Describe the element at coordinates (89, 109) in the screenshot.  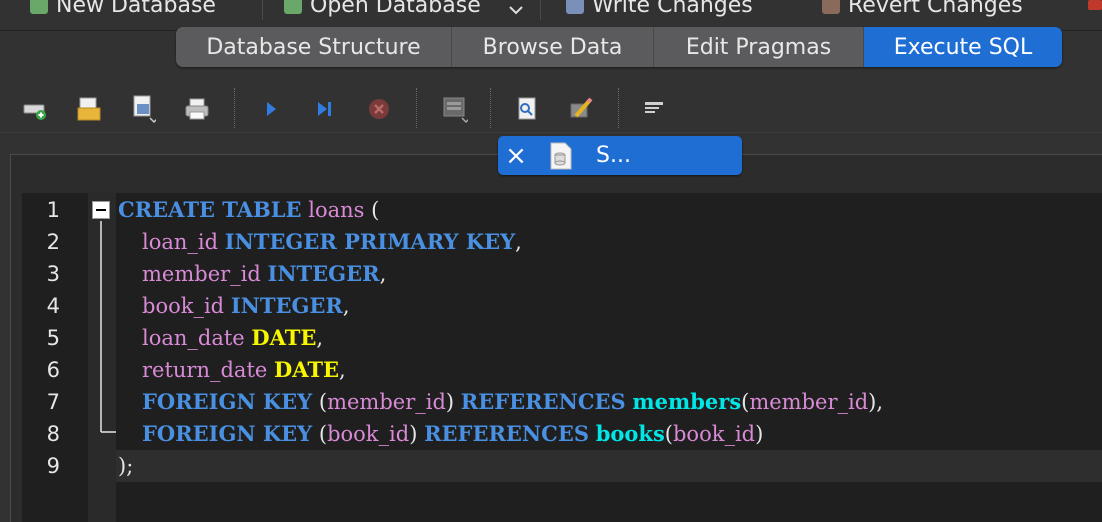
I see `open-sql-file-button` at that location.